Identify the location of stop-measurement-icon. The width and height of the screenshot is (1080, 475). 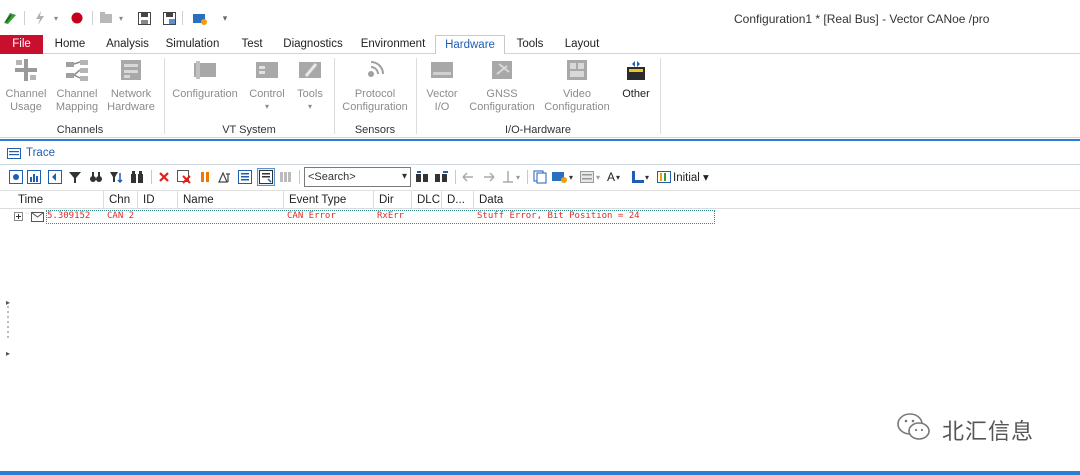
(77, 18).